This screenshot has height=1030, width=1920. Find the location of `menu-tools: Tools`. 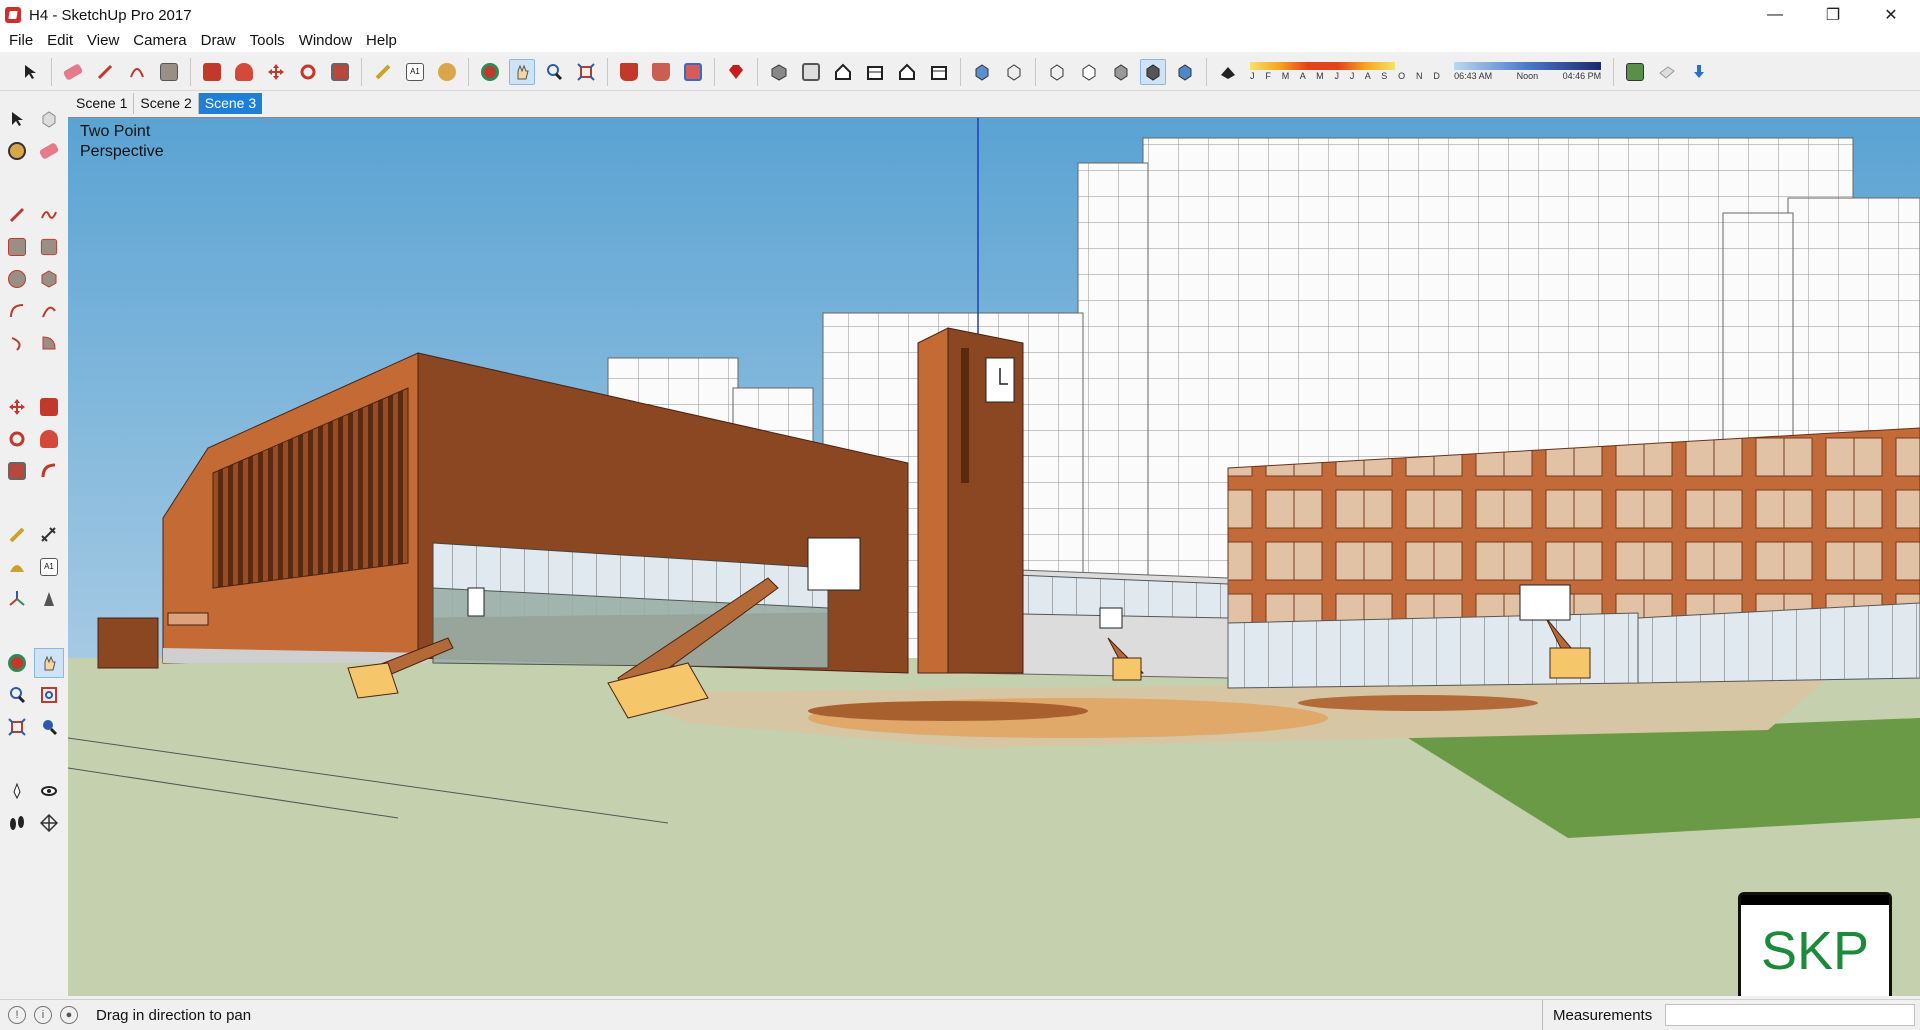

menu-tools: Tools is located at coordinates (267, 41).